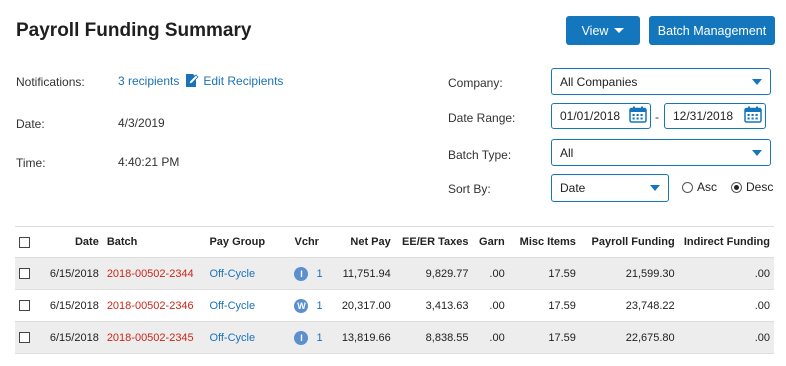  What do you see at coordinates (480, 155) in the screenshot?
I see `batch-type-label: Batch Type:` at bounding box center [480, 155].